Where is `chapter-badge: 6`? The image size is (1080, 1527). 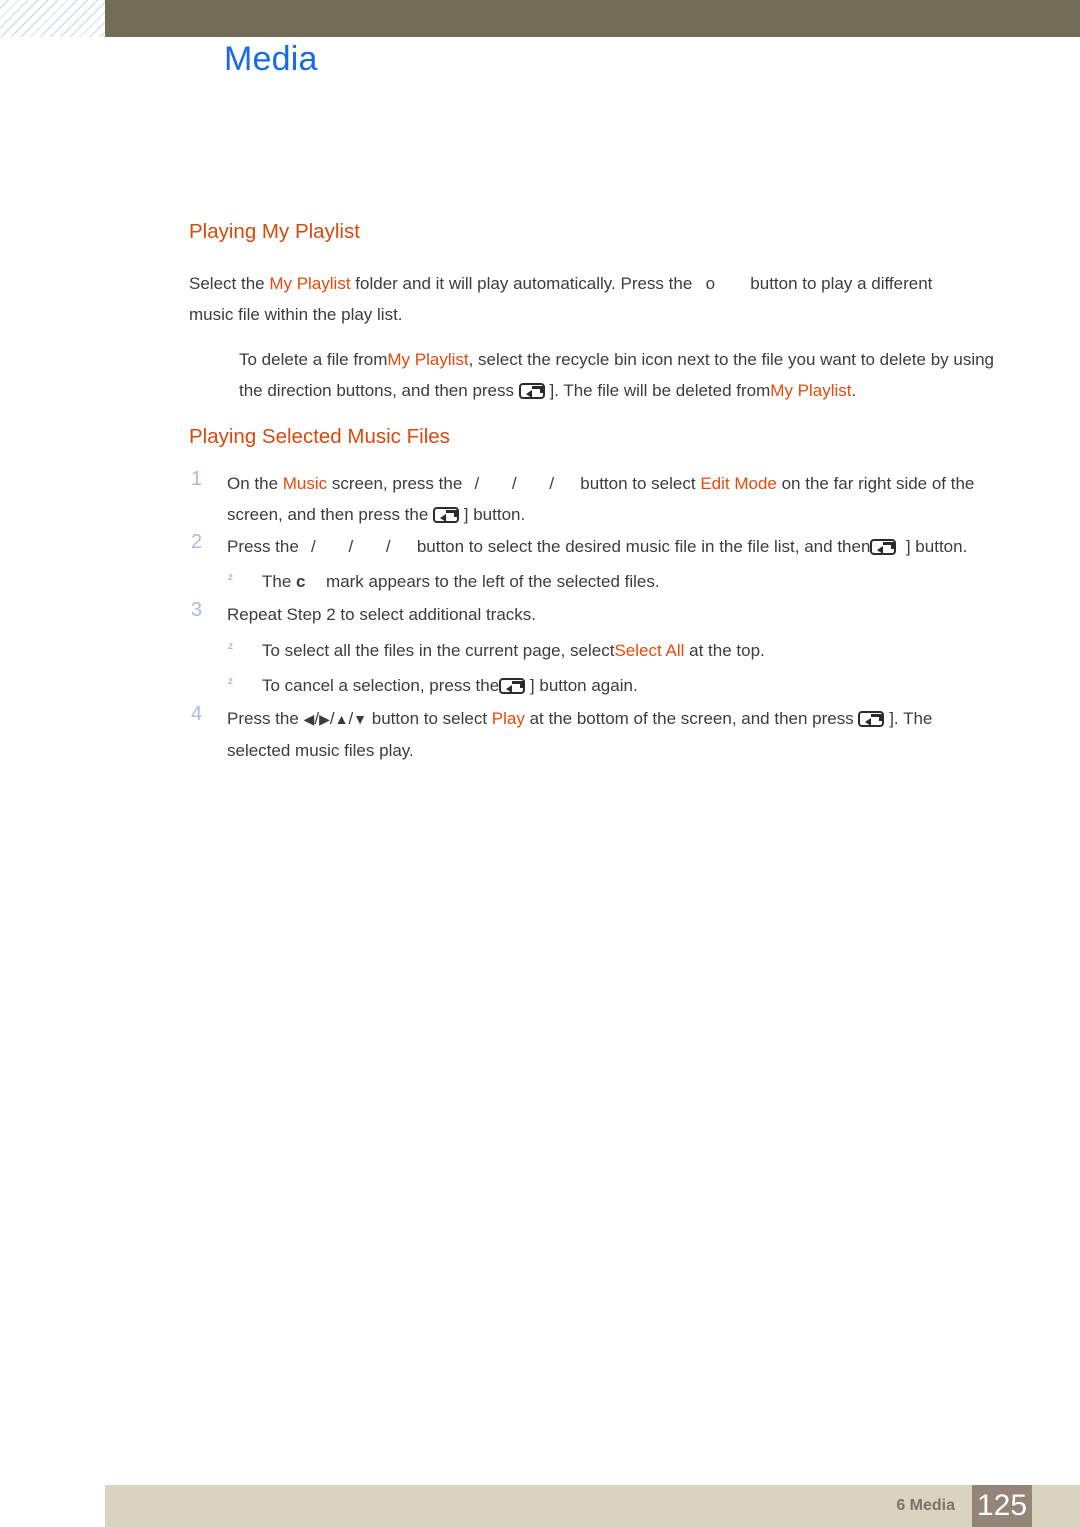
chapter-badge: 6 is located at coordinates (152, 18).